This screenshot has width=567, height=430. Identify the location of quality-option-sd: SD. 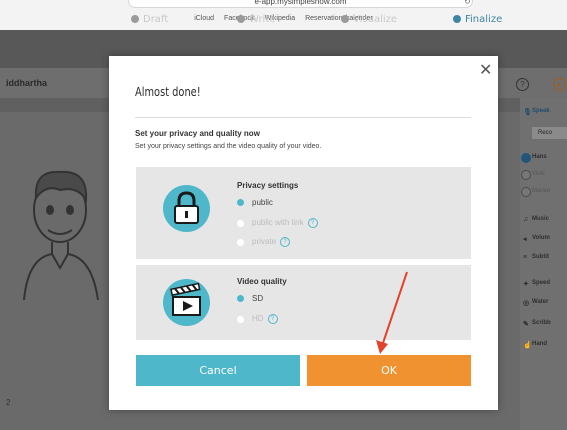
(250, 298).